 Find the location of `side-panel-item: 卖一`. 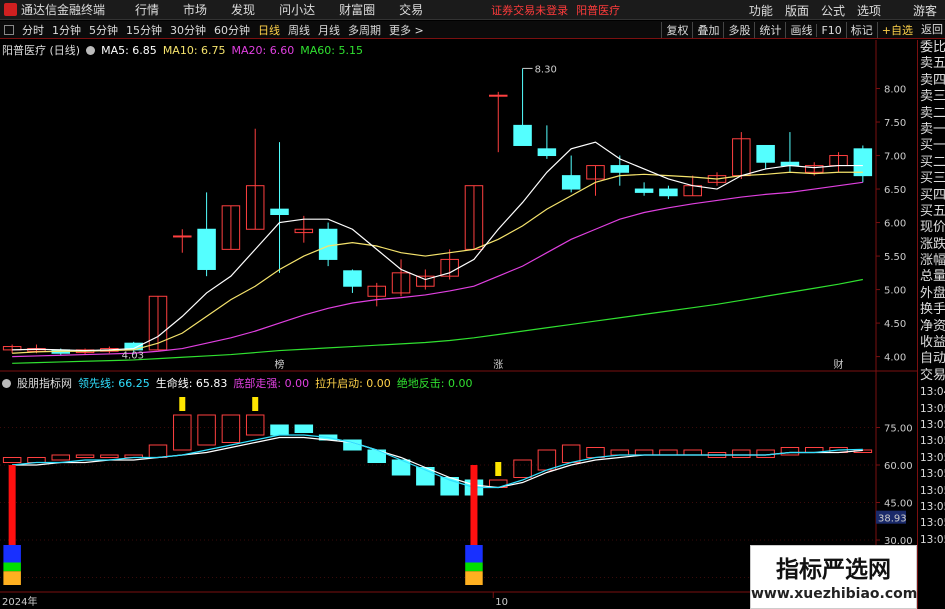

side-panel-item: 卖一 is located at coordinates (931, 130).